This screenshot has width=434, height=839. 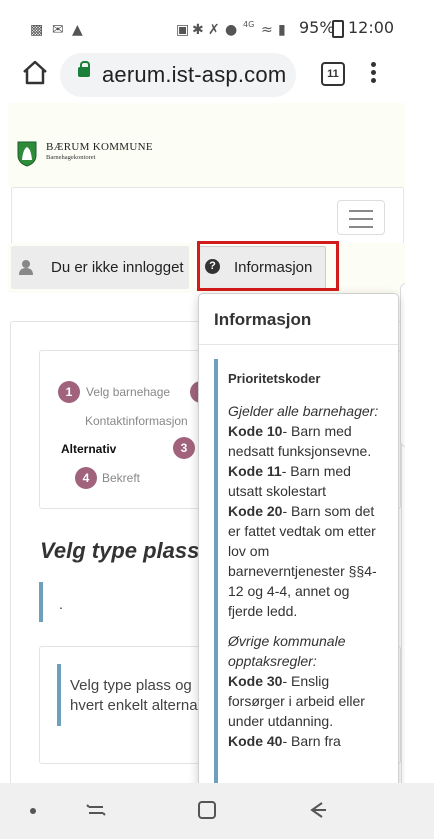 I want to click on step-number: 4, so click(x=86, y=478).